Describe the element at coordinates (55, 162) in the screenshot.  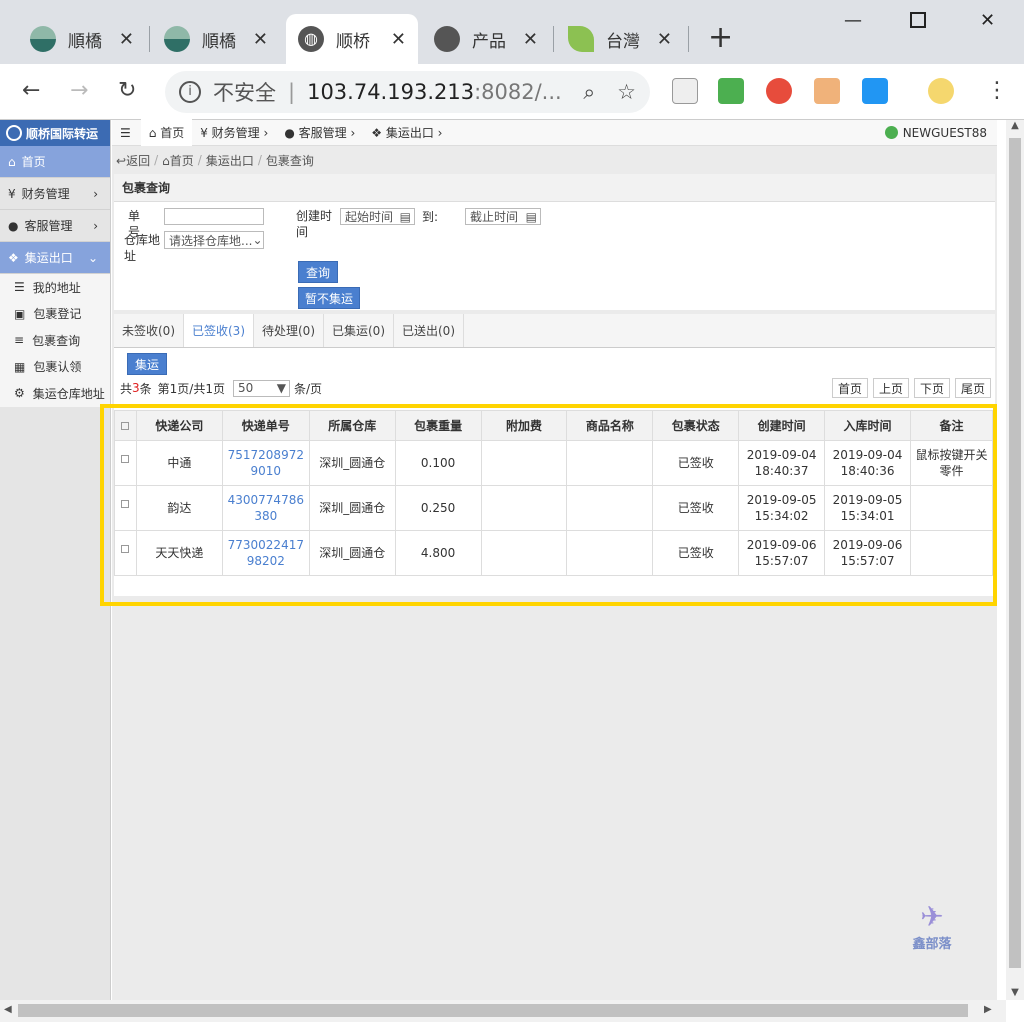
I see `sidebar-item-home: ⌂ 首页` at that location.